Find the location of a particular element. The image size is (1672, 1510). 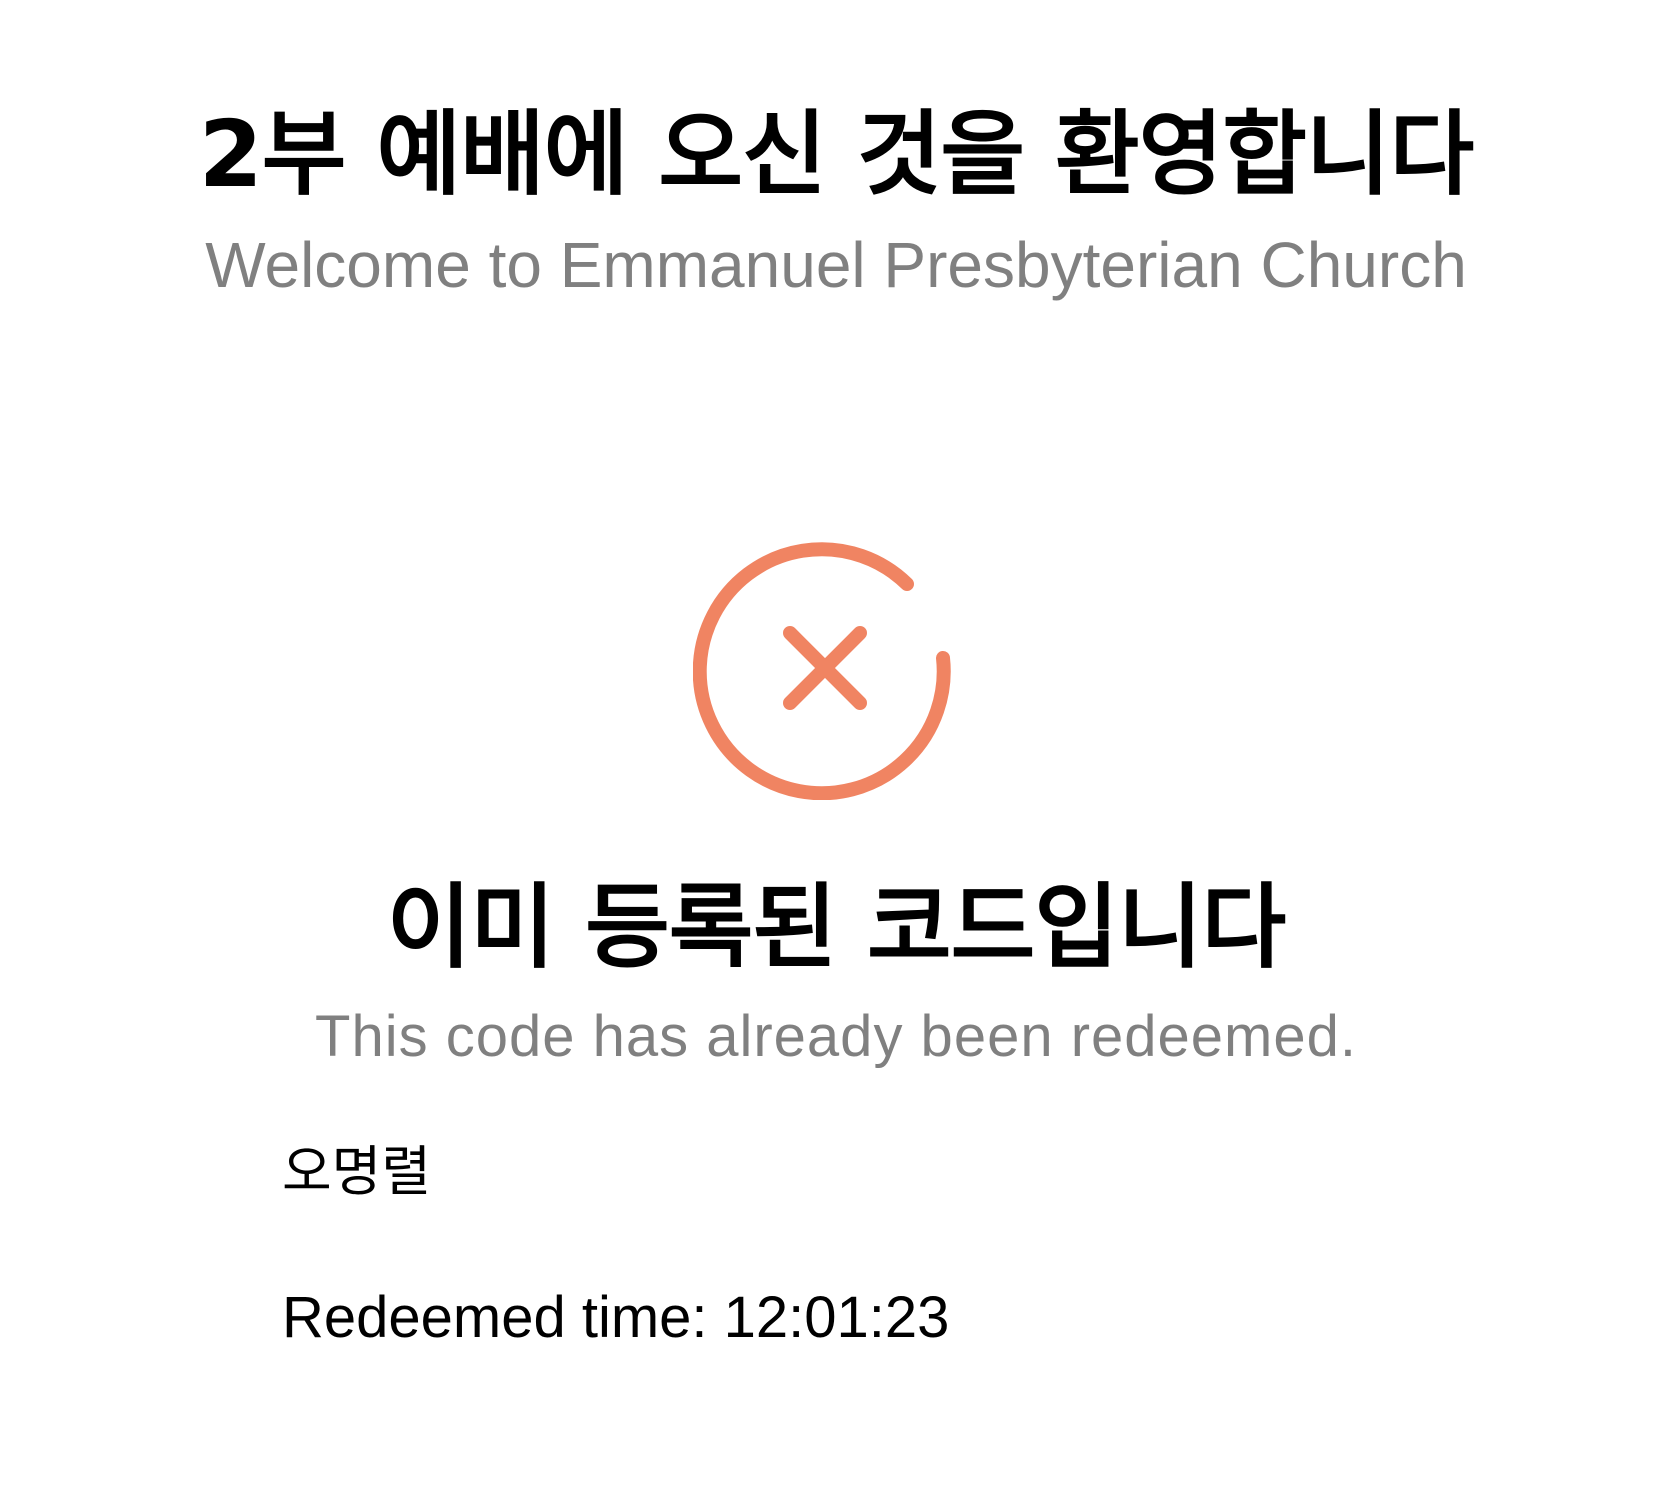

page-title: 2부 예배에 오신 것을 환영합니다 is located at coordinates (836, 154).